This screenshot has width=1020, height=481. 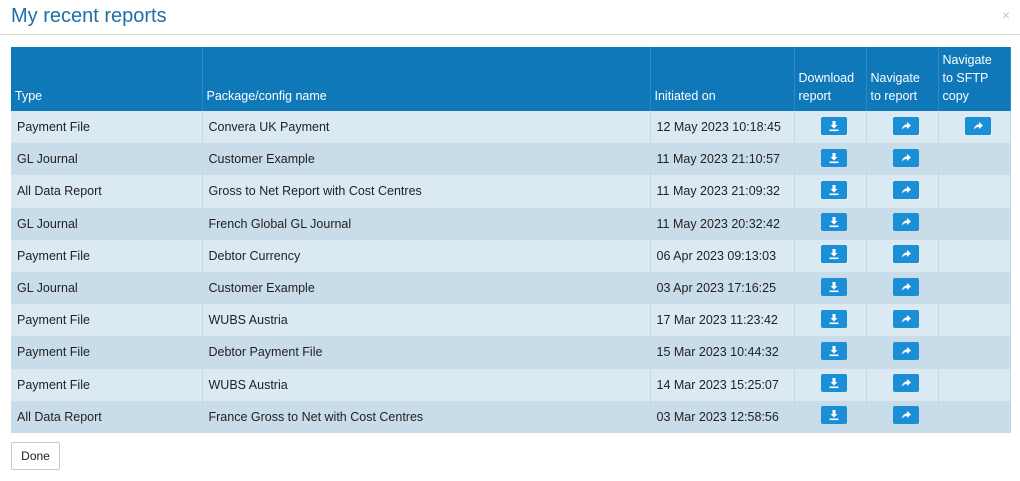 I want to click on cell-initiated: 17 Mar 2023 11:23:42, so click(x=722, y=320).